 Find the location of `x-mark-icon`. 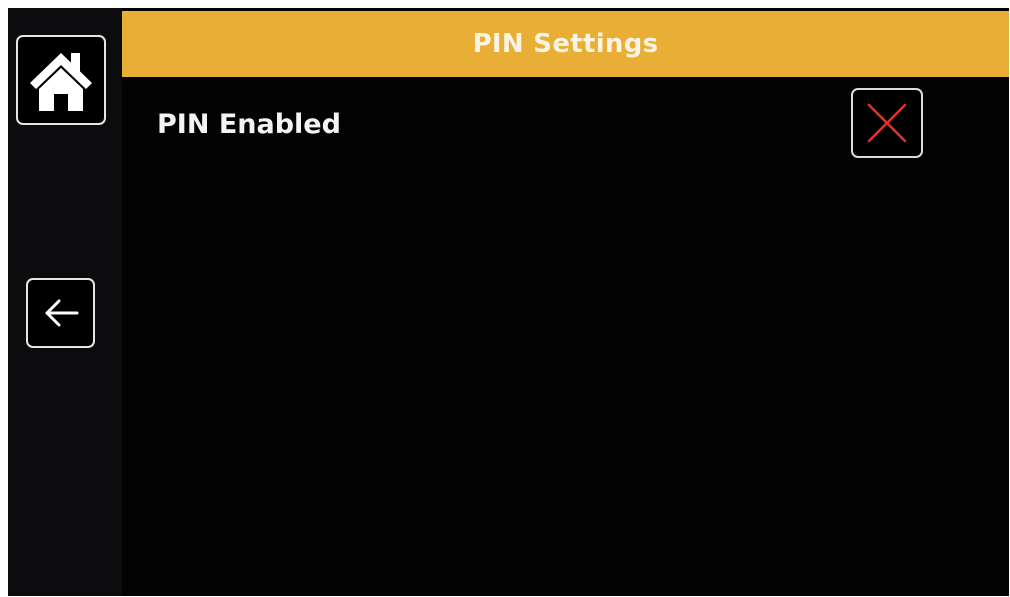

x-mark-icon is located at coordinates (887, 123).